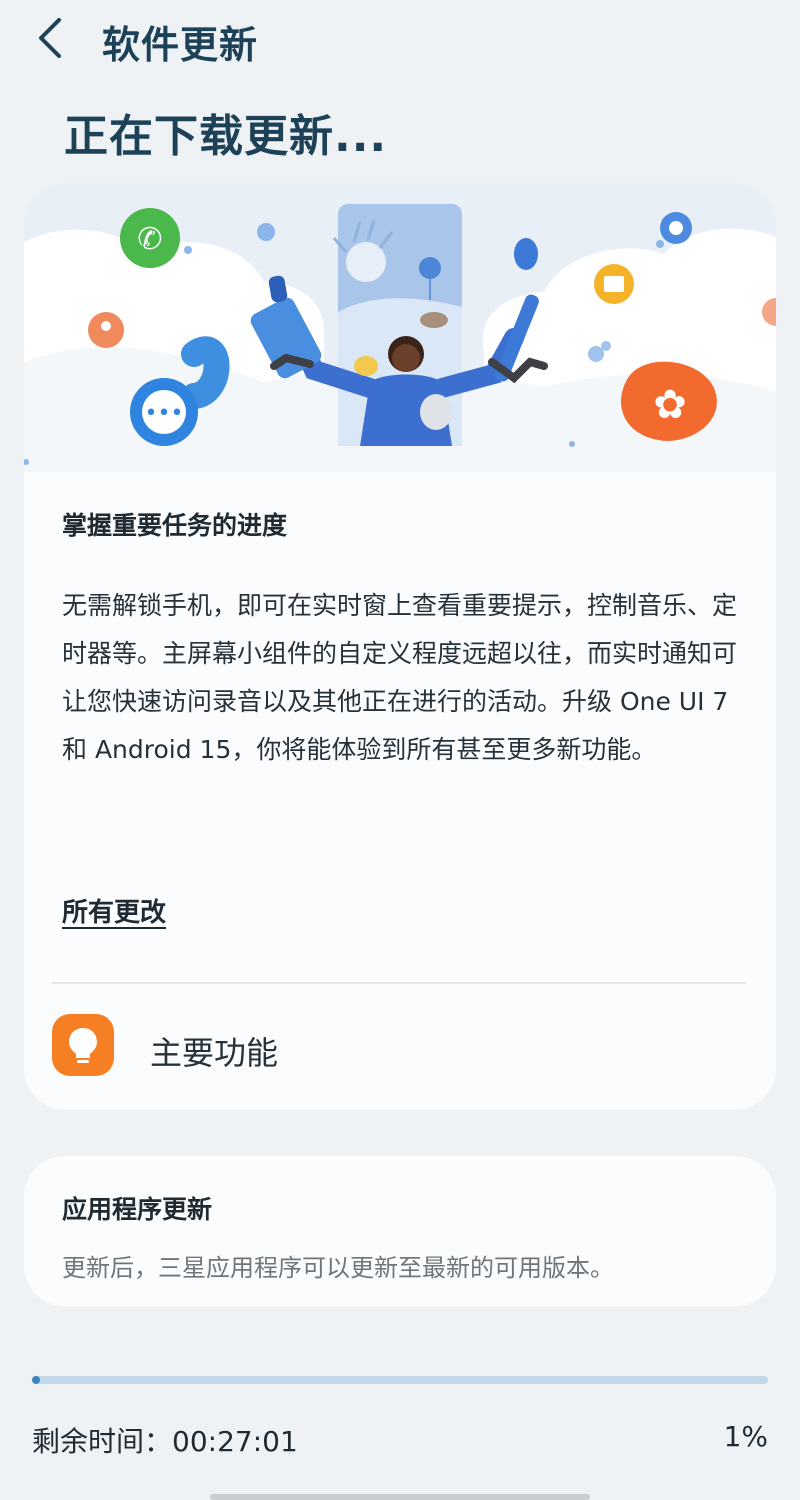 The width and height of the screenshot is (800, 1500). Describe the element at coordinates (399, 983) in the screenshot. I see `divider` at that location.